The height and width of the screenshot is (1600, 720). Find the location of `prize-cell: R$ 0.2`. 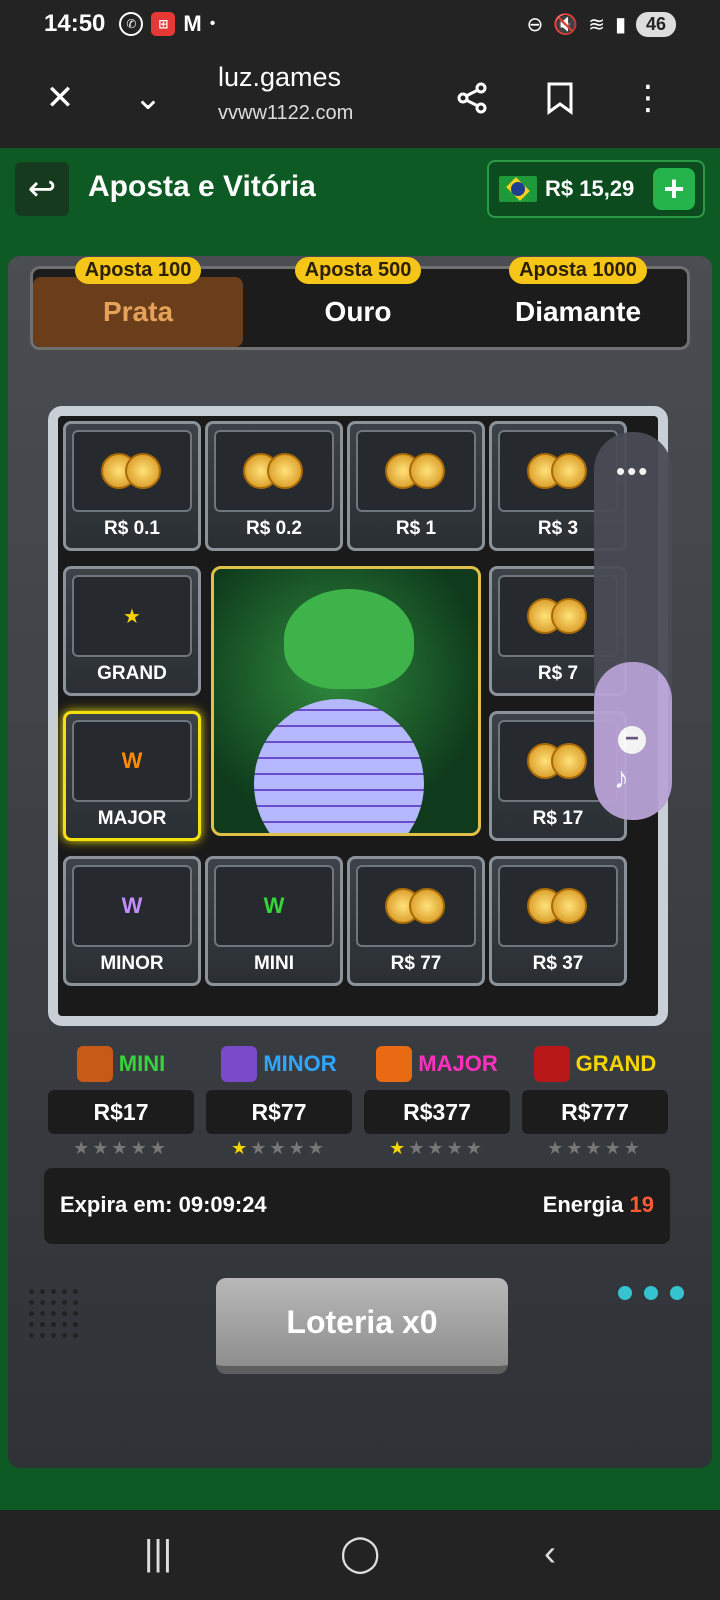

prize-cell: R$ 0.2 is located at coordinates (274, 486).